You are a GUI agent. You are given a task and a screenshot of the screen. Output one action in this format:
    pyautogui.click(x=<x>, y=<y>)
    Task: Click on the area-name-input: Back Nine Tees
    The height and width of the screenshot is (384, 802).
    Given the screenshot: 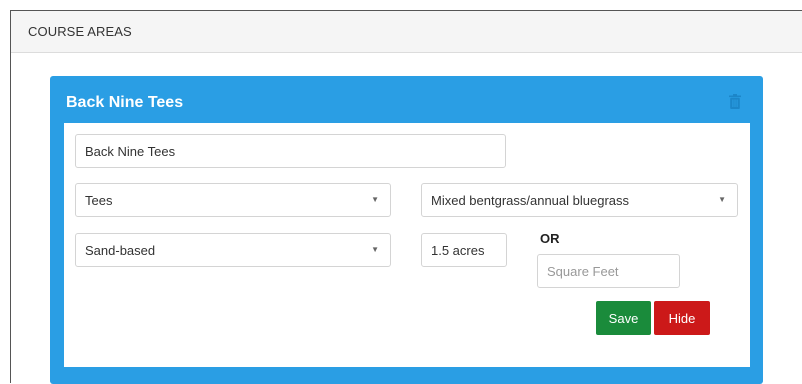 What is the action you would take?
    pyautogui.click(x=290, y=151)
    